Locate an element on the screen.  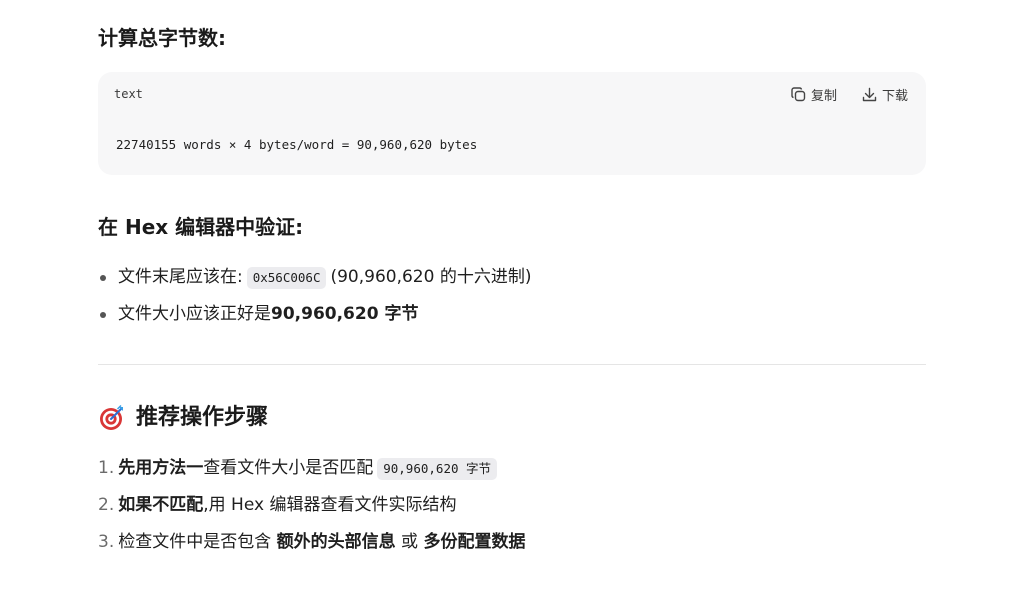
bullet-text: (90,960,620 的十六进制) is located at coordinates (431, 277).